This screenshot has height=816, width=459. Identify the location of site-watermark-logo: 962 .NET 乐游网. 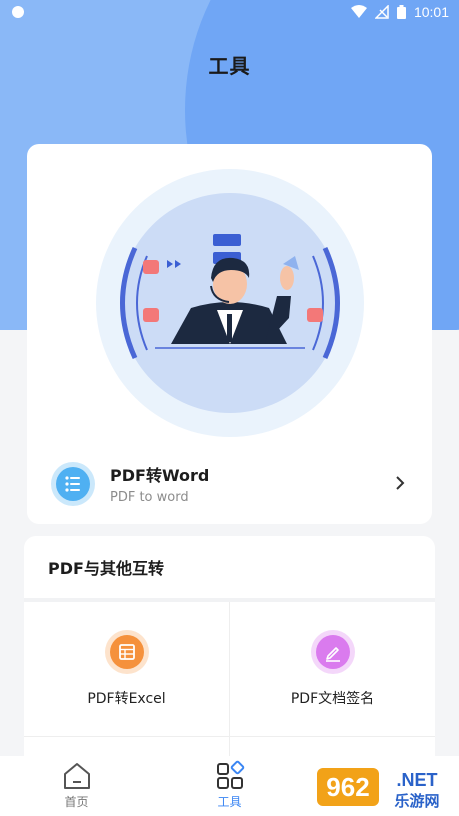
(378, 789).